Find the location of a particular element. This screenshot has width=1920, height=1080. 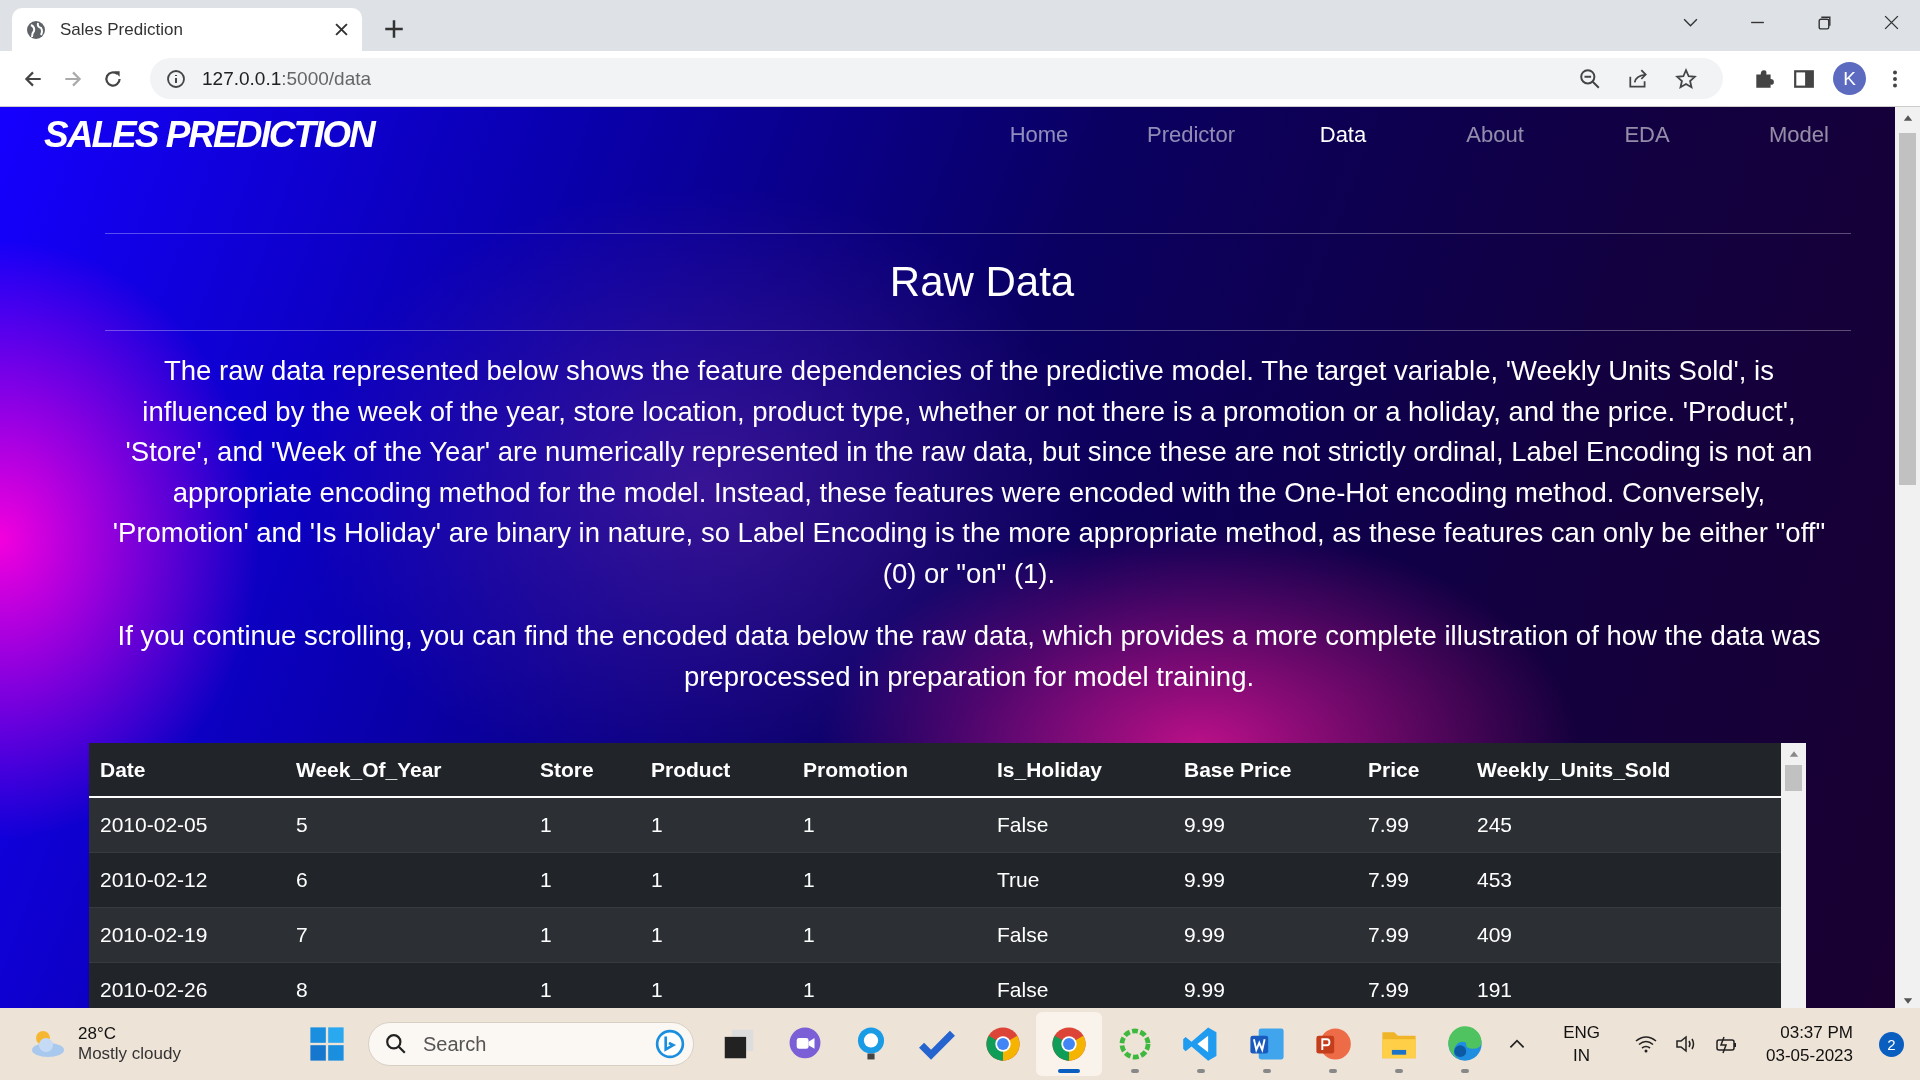

column-header: Store is located at coordinates (567, 769).